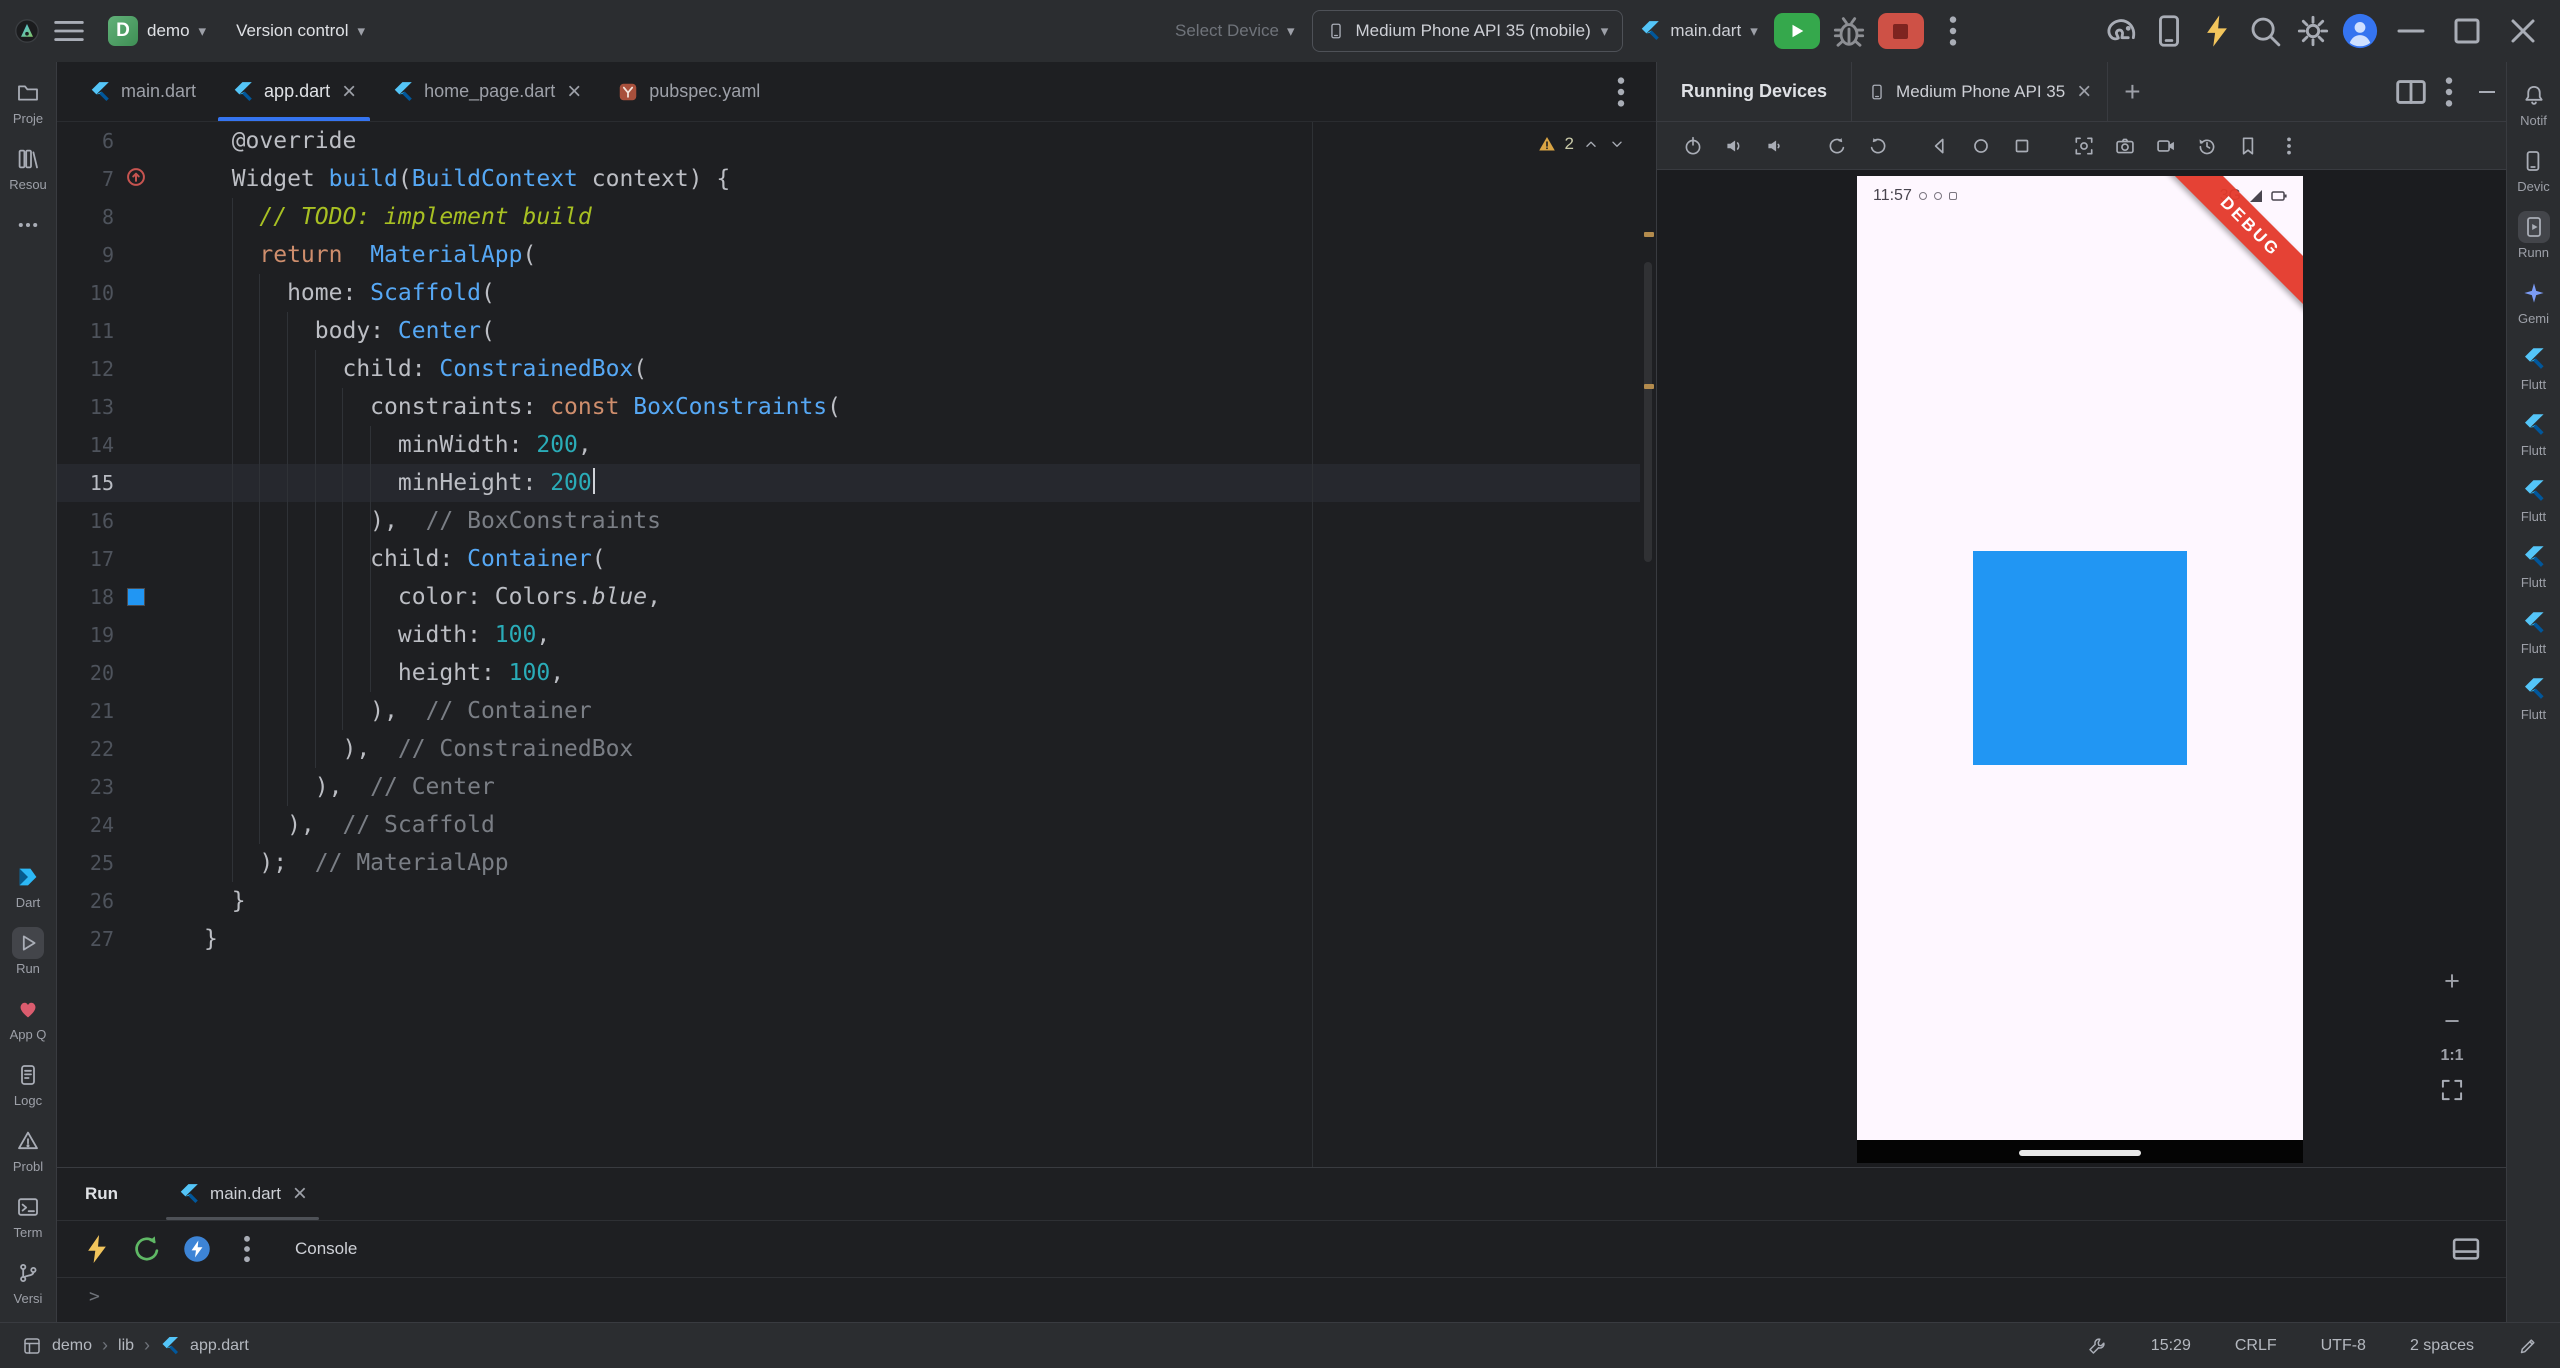 The height and width of the screenshot is (1368, 2560). Describe the element at coordinates (2411, 92) in the screenshot. I see `split-view-icon` at that location.